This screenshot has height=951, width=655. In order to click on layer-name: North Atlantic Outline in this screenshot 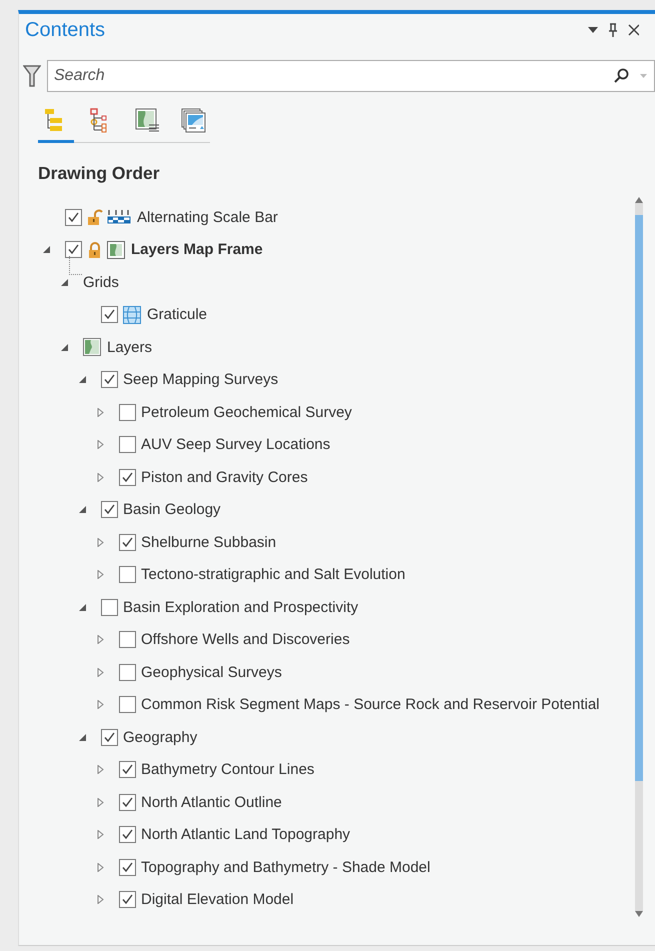, I will do `click(211, 802)`.